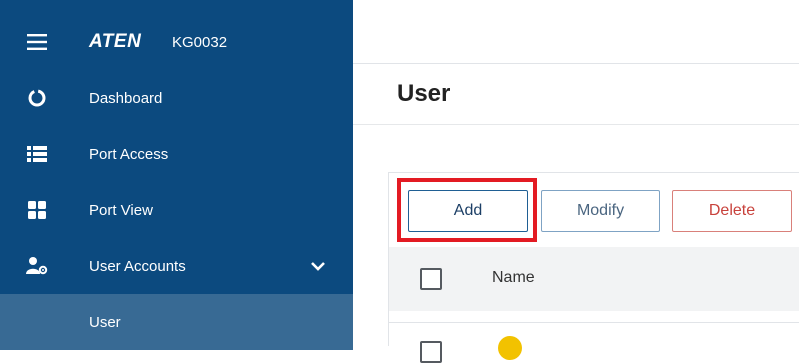 Image resolution: width=799 pixels, height=363 pixels. I want to click on dashboard-ring-icon, so click(37, 98).